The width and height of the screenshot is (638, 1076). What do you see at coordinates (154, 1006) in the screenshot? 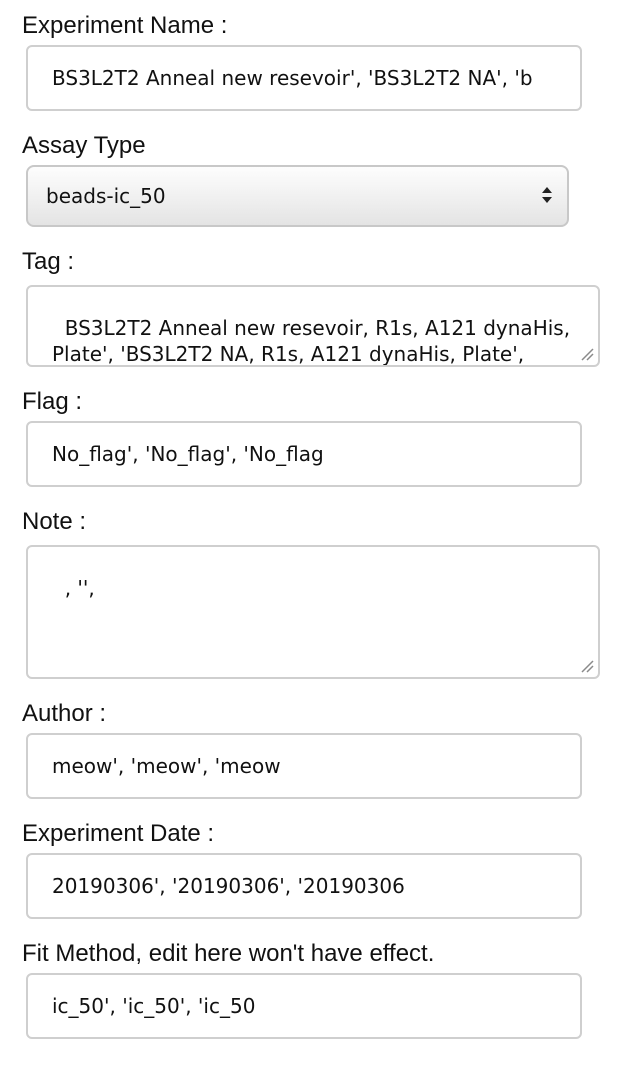
I see `fit-method-value: ic_50', 'ic_50', 'ic_50` at bounding box center [154, 1006].